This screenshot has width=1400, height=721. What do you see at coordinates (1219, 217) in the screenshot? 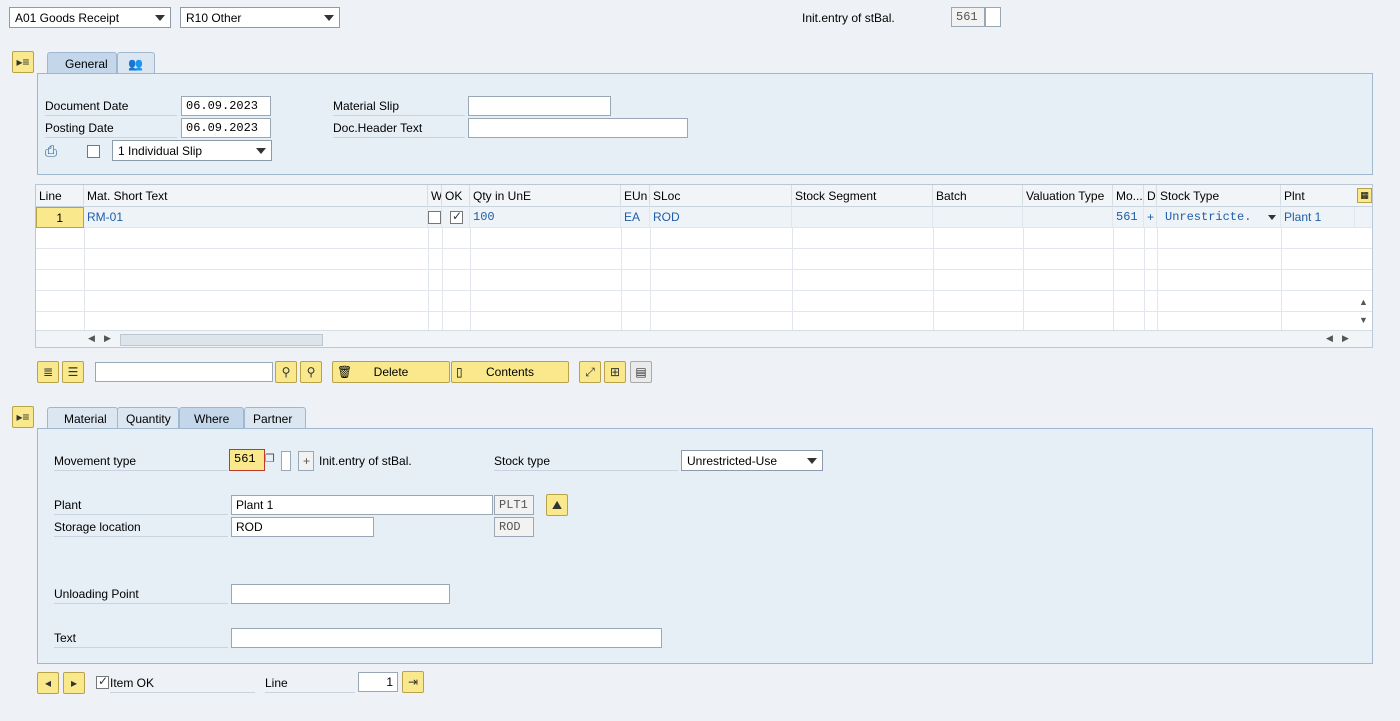
I see `row-stock-type: Unrestricte.` at bounding box center [1219, 217].